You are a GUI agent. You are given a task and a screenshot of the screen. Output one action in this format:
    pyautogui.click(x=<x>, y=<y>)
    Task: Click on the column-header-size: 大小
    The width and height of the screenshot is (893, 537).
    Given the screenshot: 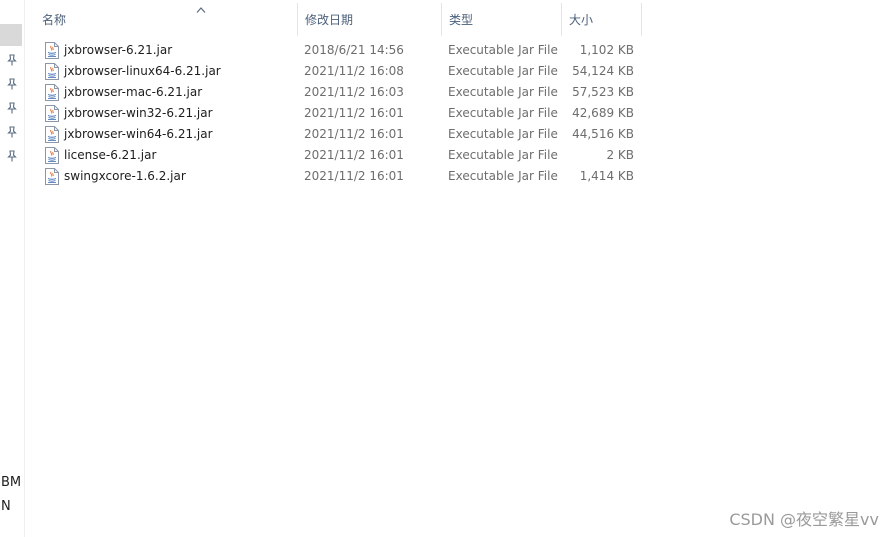 What is the action you would take?
    pyautogui.click(x=602, y=19)
    